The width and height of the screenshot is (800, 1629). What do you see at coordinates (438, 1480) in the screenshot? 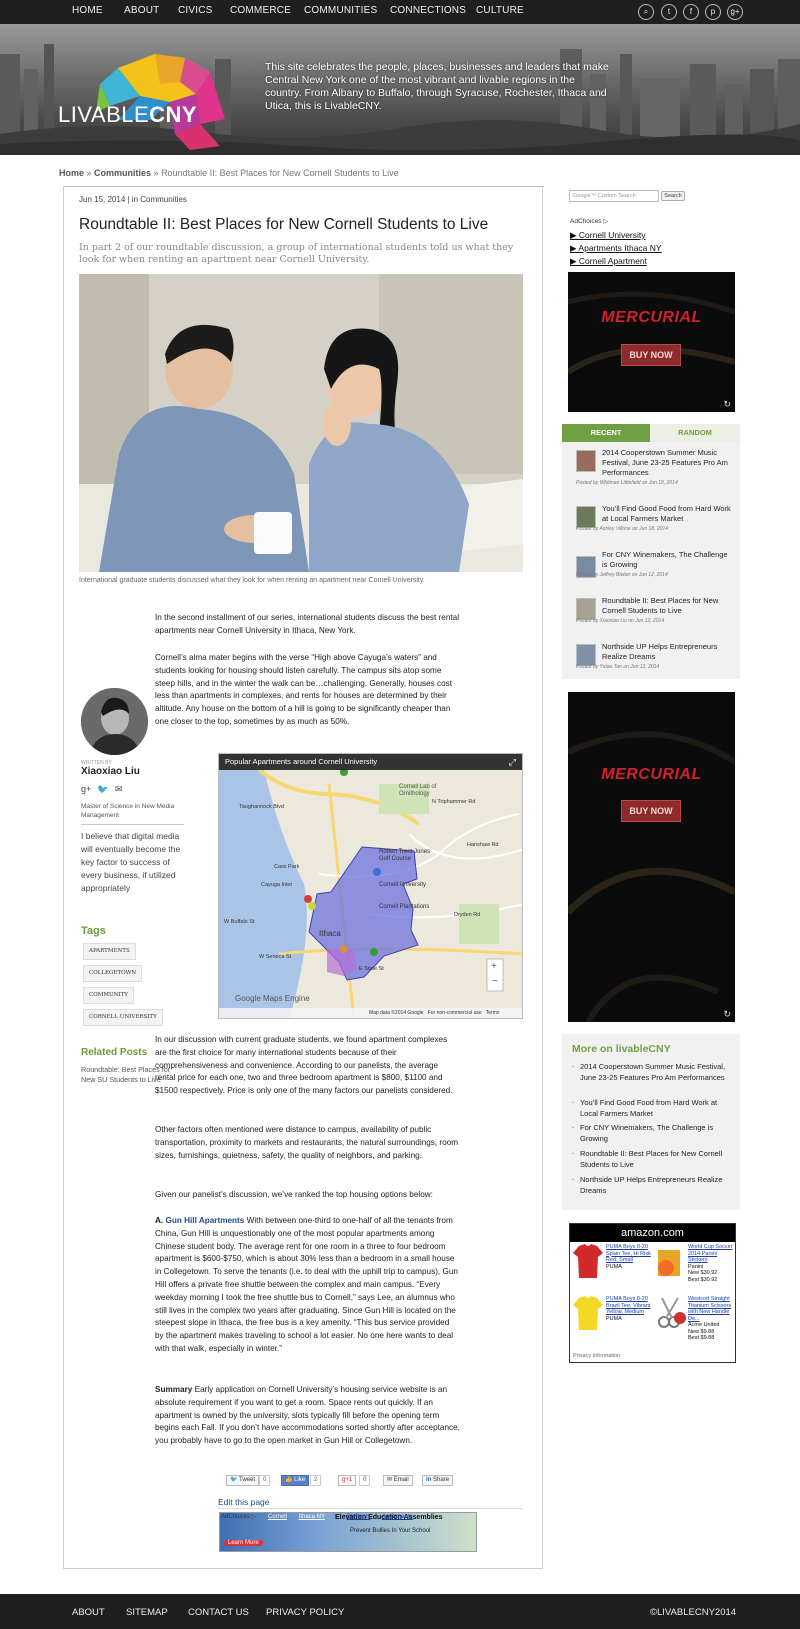
I see `linkedin-share-button: in Share` at bounding box center [438, 1480].